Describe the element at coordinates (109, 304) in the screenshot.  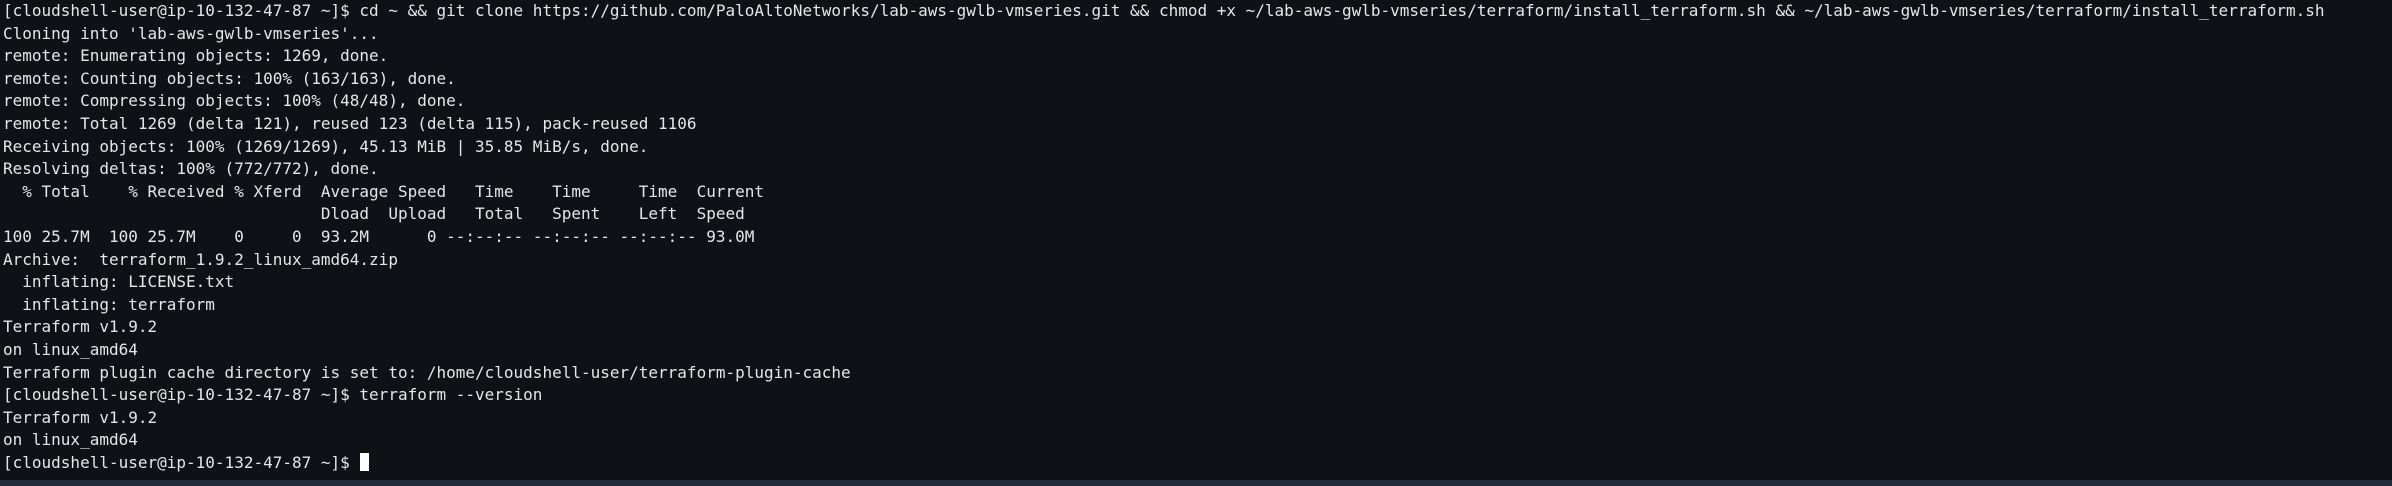
I see `terminal-line: inflating: terraform` at that location.